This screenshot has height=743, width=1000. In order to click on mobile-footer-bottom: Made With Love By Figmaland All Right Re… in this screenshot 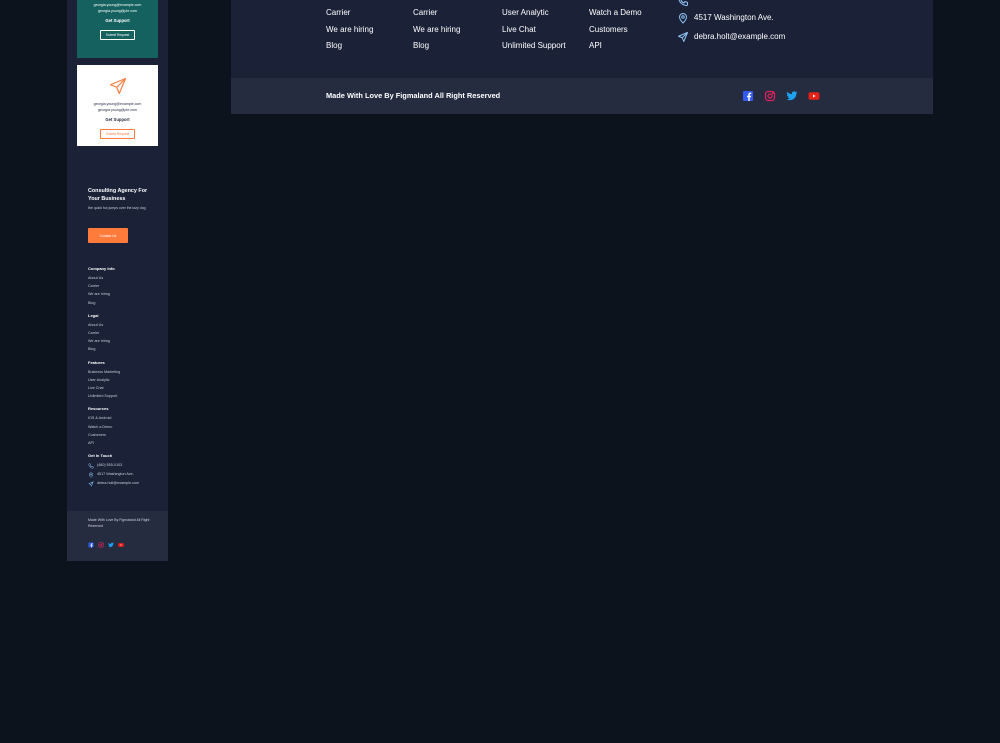, I will do `click(117, 536)`.